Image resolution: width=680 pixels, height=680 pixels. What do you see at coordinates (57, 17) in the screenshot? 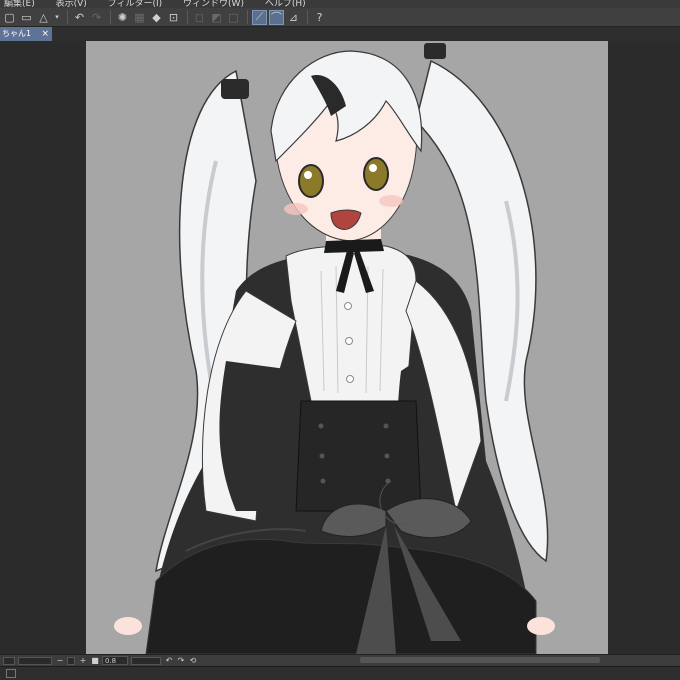
I see `dropdown-icon: ▾` at bounding box center [57, 17].